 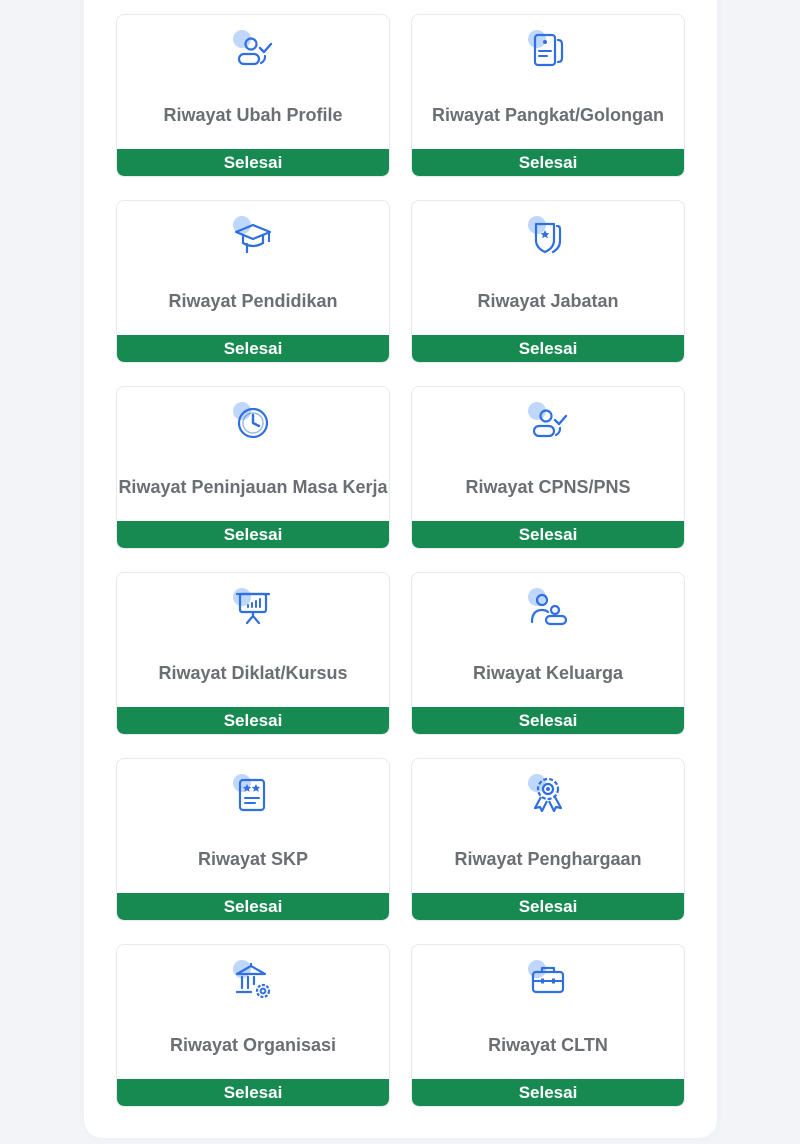 What do you see at coordinates (253, 467) in the screenshot?
I see `card-riwayat-peninjauan-masa-kerja: Riwayat Peninjauan Masa Kerja Selesai` at bounding box center [253, 467].